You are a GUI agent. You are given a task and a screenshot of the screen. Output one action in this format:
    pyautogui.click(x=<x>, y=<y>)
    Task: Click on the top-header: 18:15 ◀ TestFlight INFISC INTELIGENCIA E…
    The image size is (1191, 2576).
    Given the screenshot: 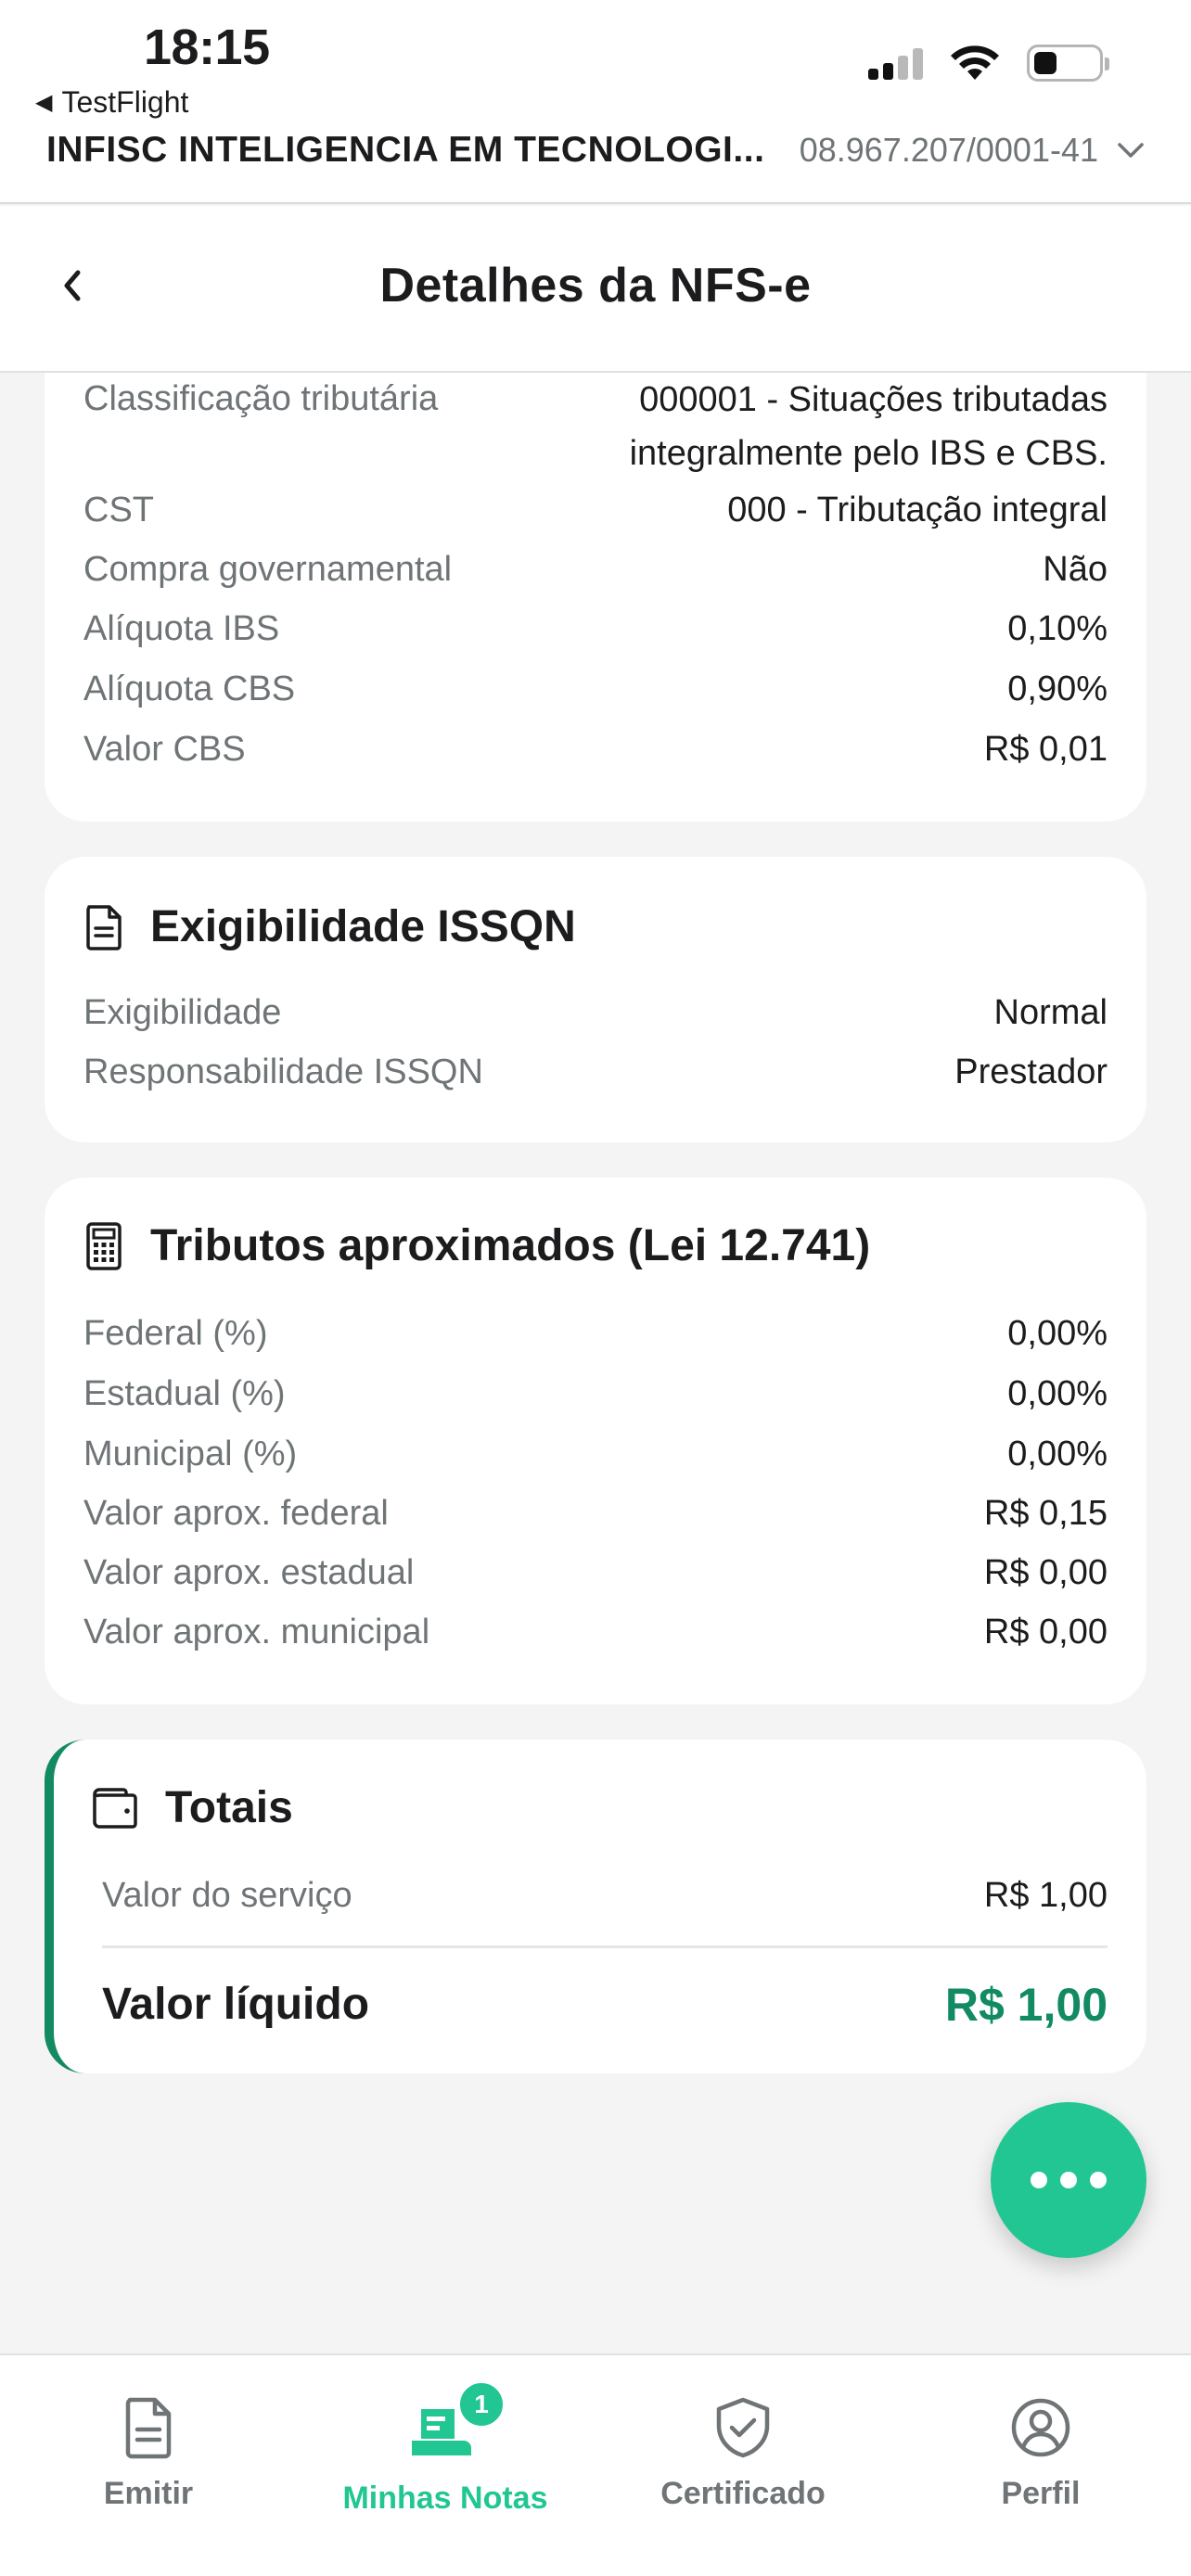 What is the action you would take?
    pyautogui.click(x=595, y=102)
    